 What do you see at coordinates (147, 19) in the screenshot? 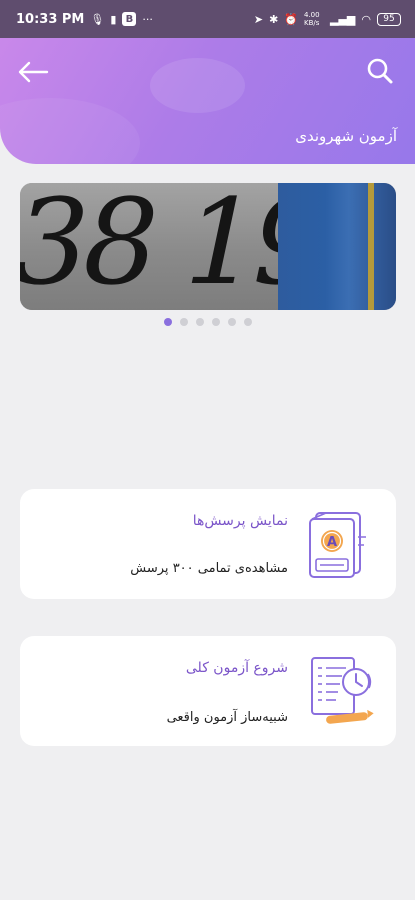
I see `more-icon: ···` at bounding box center [147, 19].